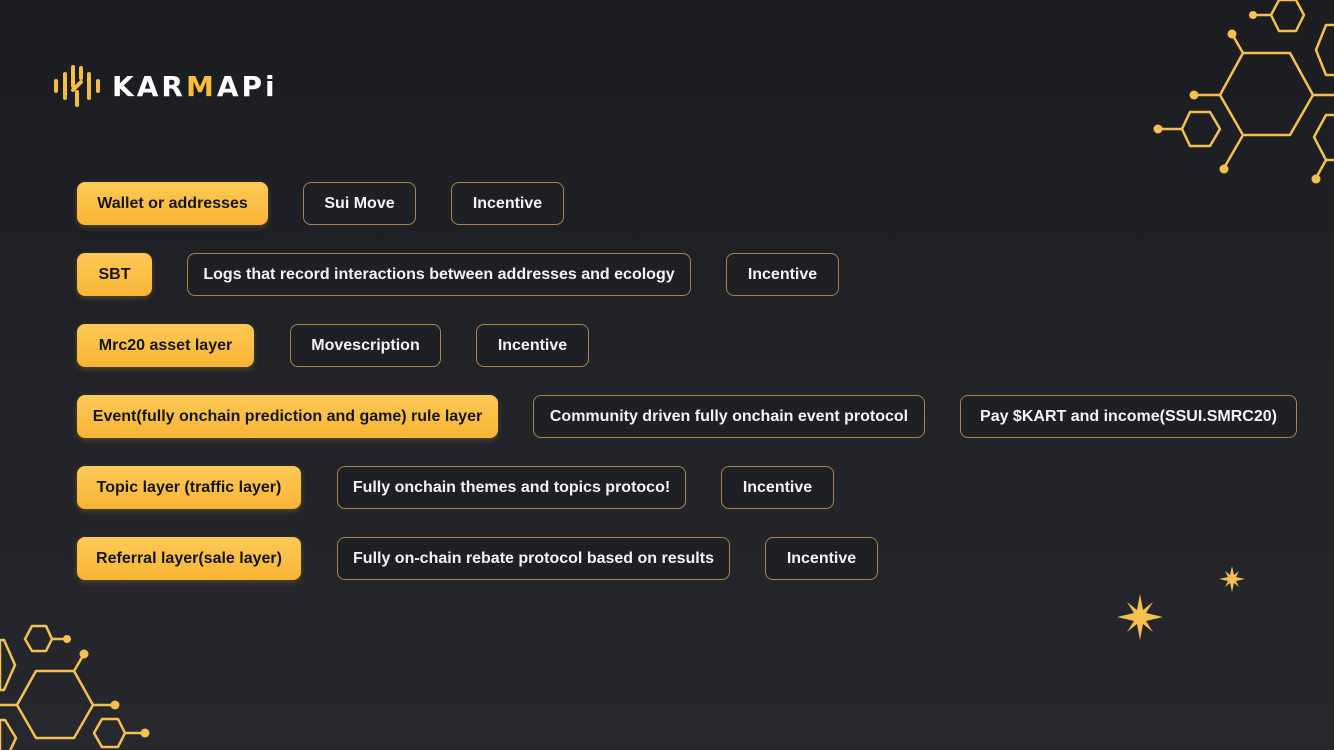 The width and height of the screenshot is (1334, 750). What do you see at coordinates (1128, 416) in the screenshot?
I see `item-pay-kart-income: Pay $KART and income(SSUI.SMRC20)` at bounding box center [1128, 416].